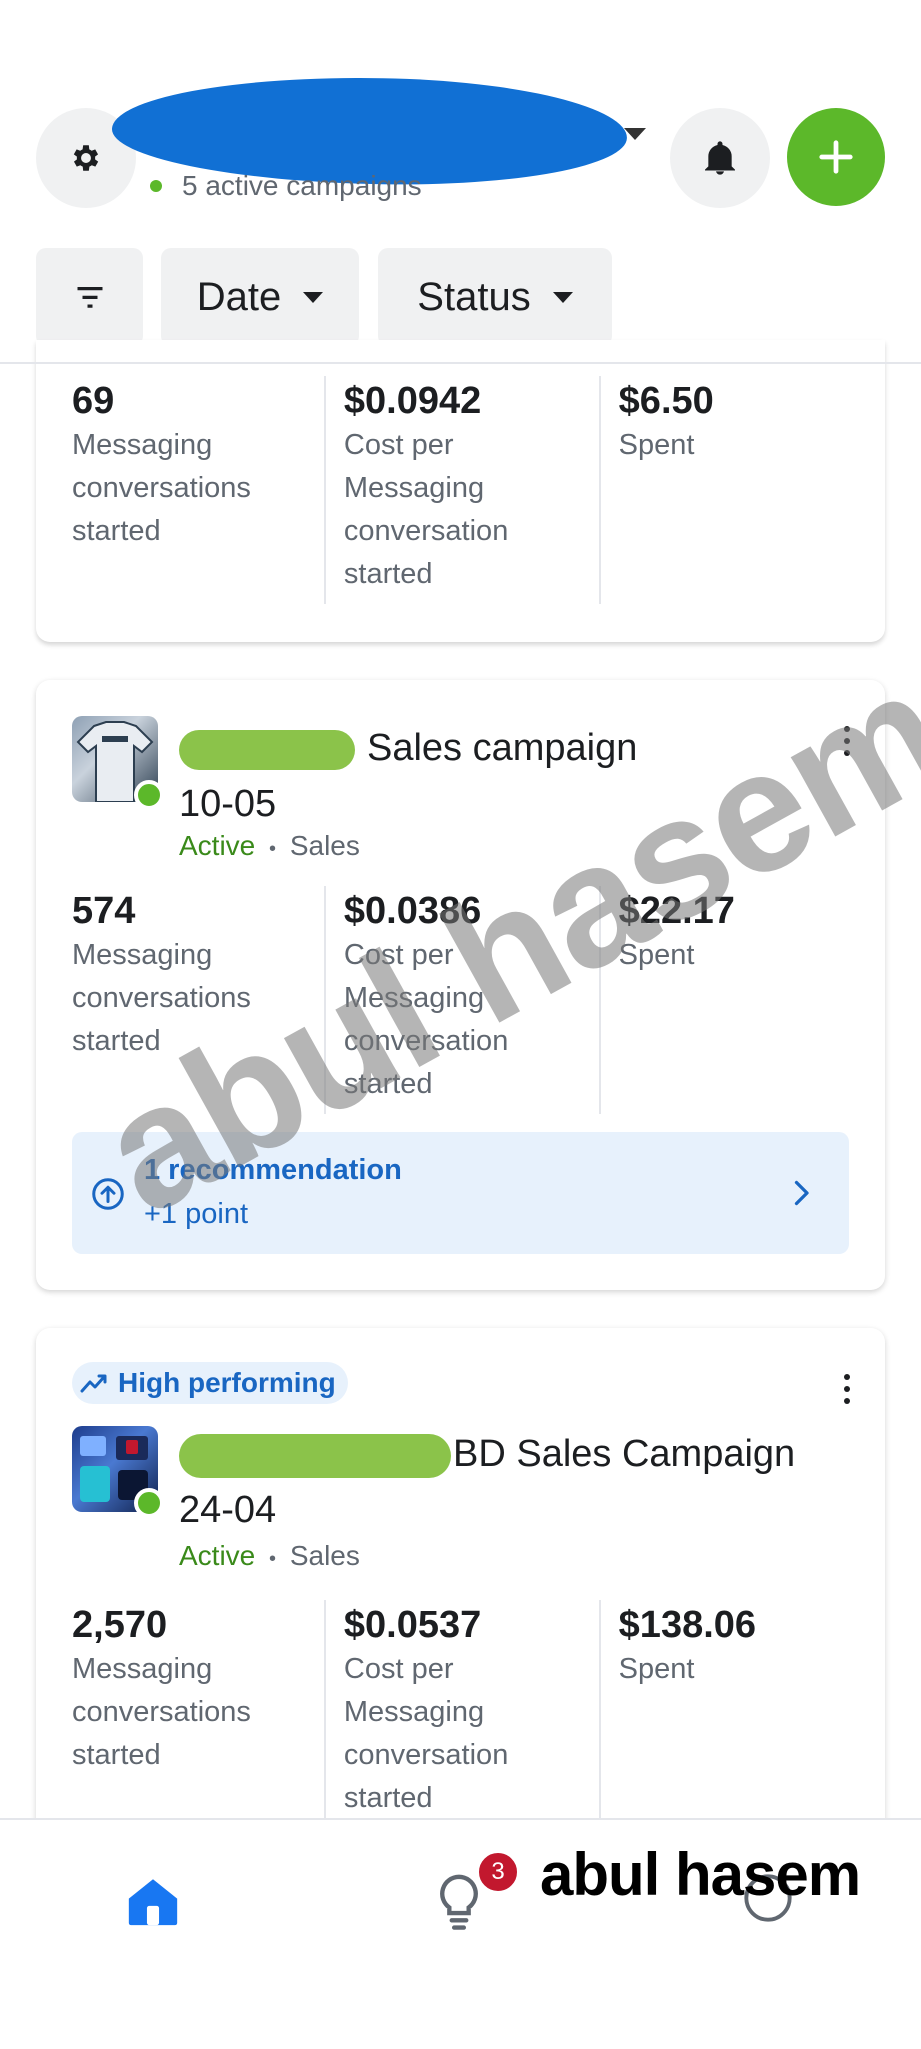  I want to click on campaign-title: BD Sales Campaign 24-04, so click(494, 1482).